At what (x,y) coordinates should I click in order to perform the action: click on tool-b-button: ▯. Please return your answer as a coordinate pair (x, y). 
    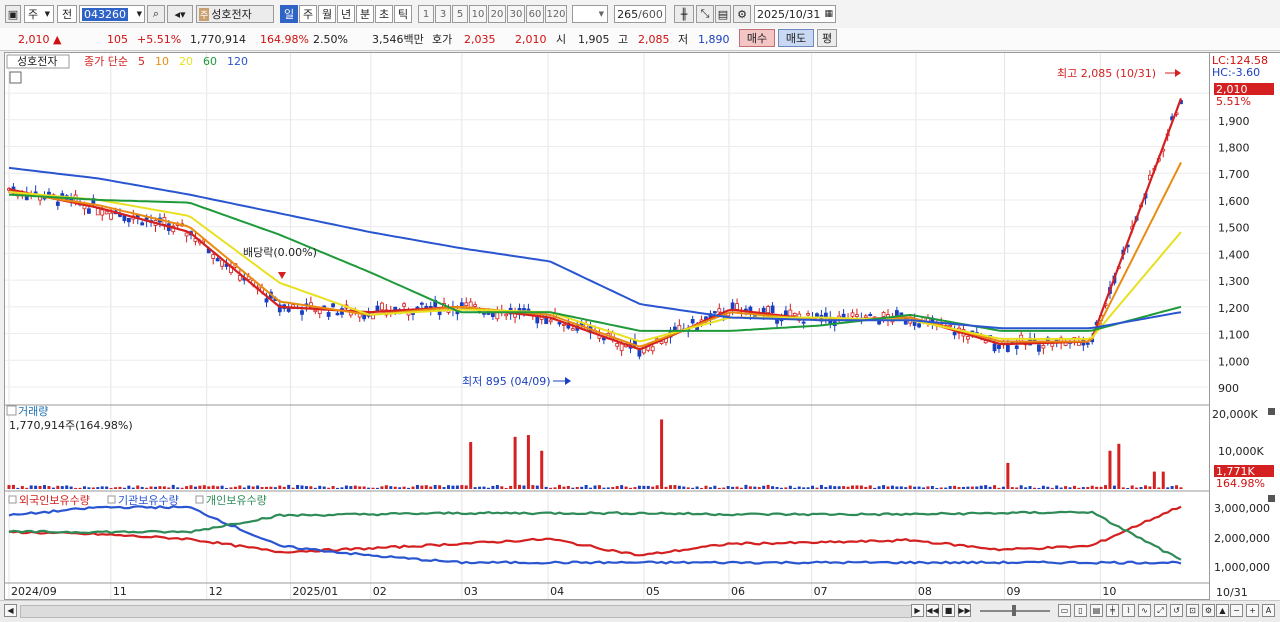
    Looking at the image, I should click on (1080, 610).